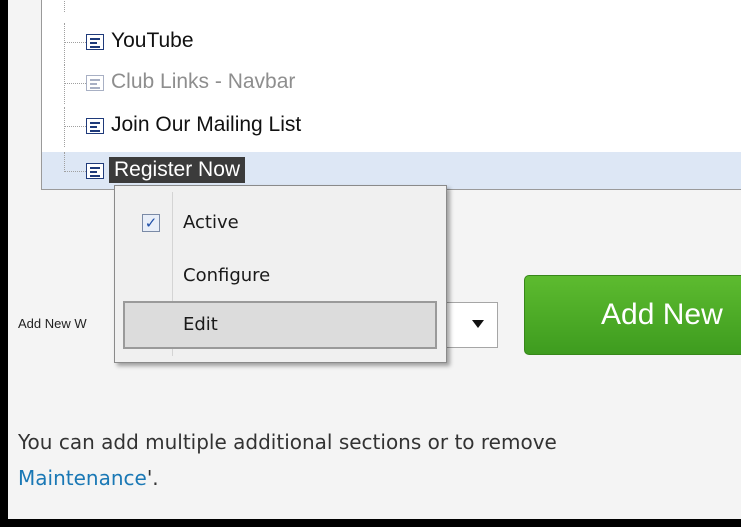  I want to click on menu-item-edit: Edit, so click(280, 325).